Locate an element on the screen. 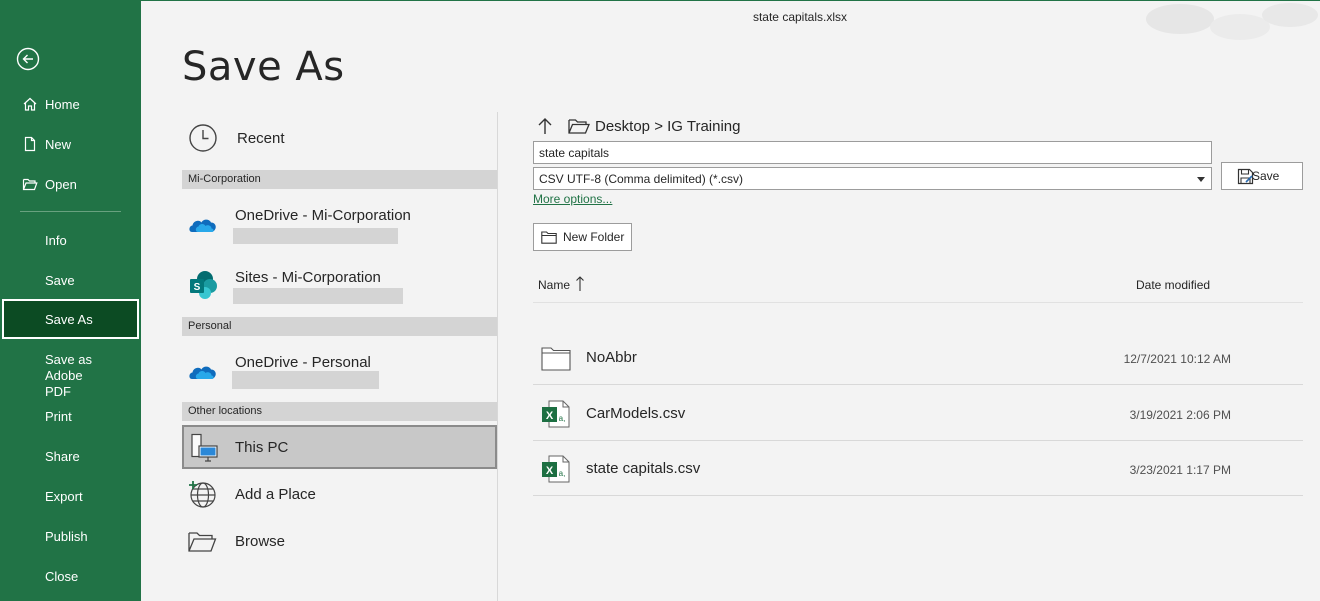  nav-export: Export is located at coordinates (70, 496).